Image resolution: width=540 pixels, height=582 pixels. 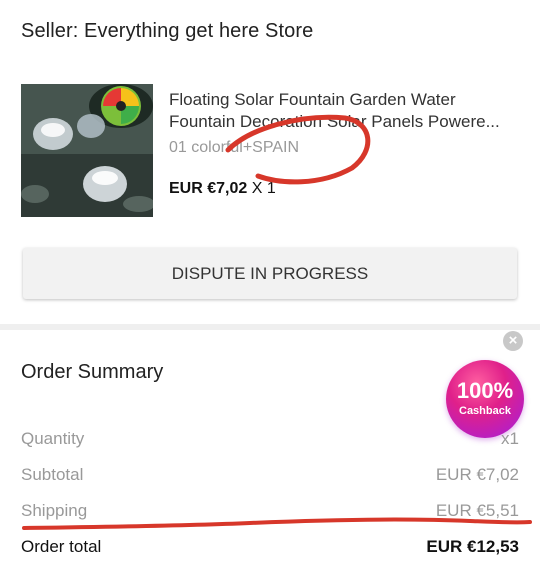 I want to click on cashback-badge: 100% Cashback, so click(x=485, y=399).